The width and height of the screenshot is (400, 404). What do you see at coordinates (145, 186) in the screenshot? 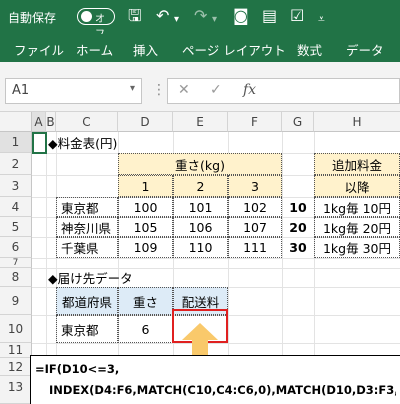
I see `cell-d3: 1` at bounding box center [145, 186].